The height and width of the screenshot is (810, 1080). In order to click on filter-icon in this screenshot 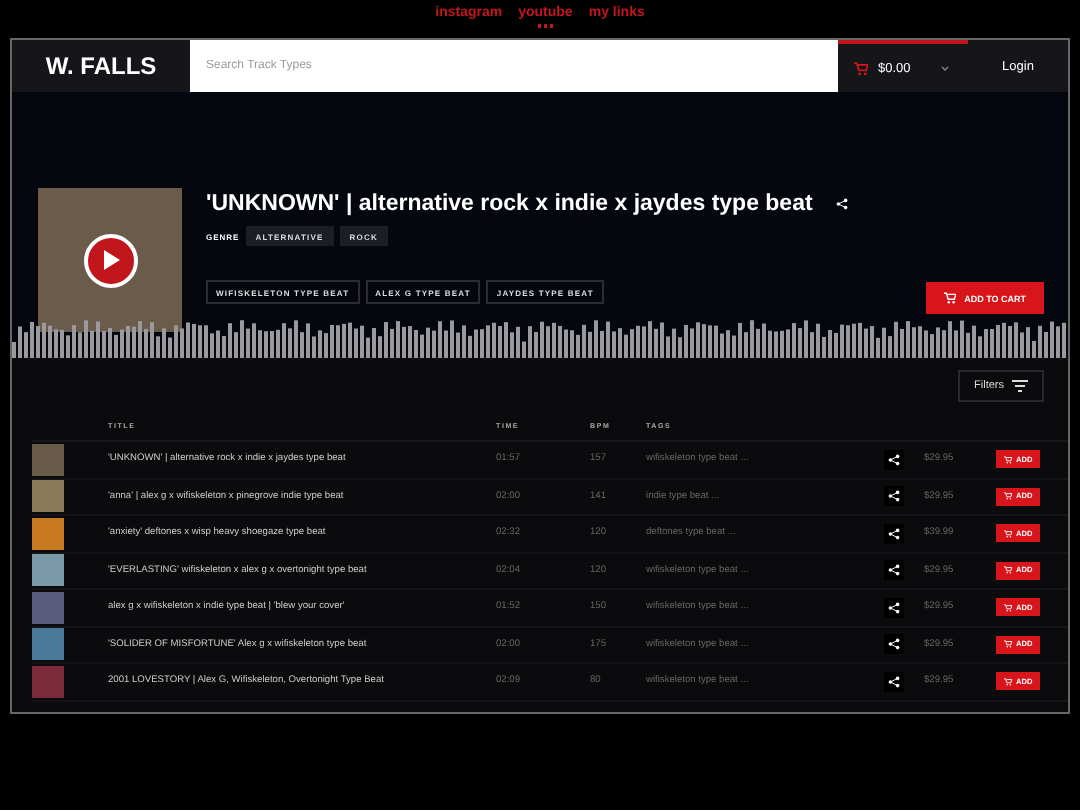, I will do `click(1020, 385)`.